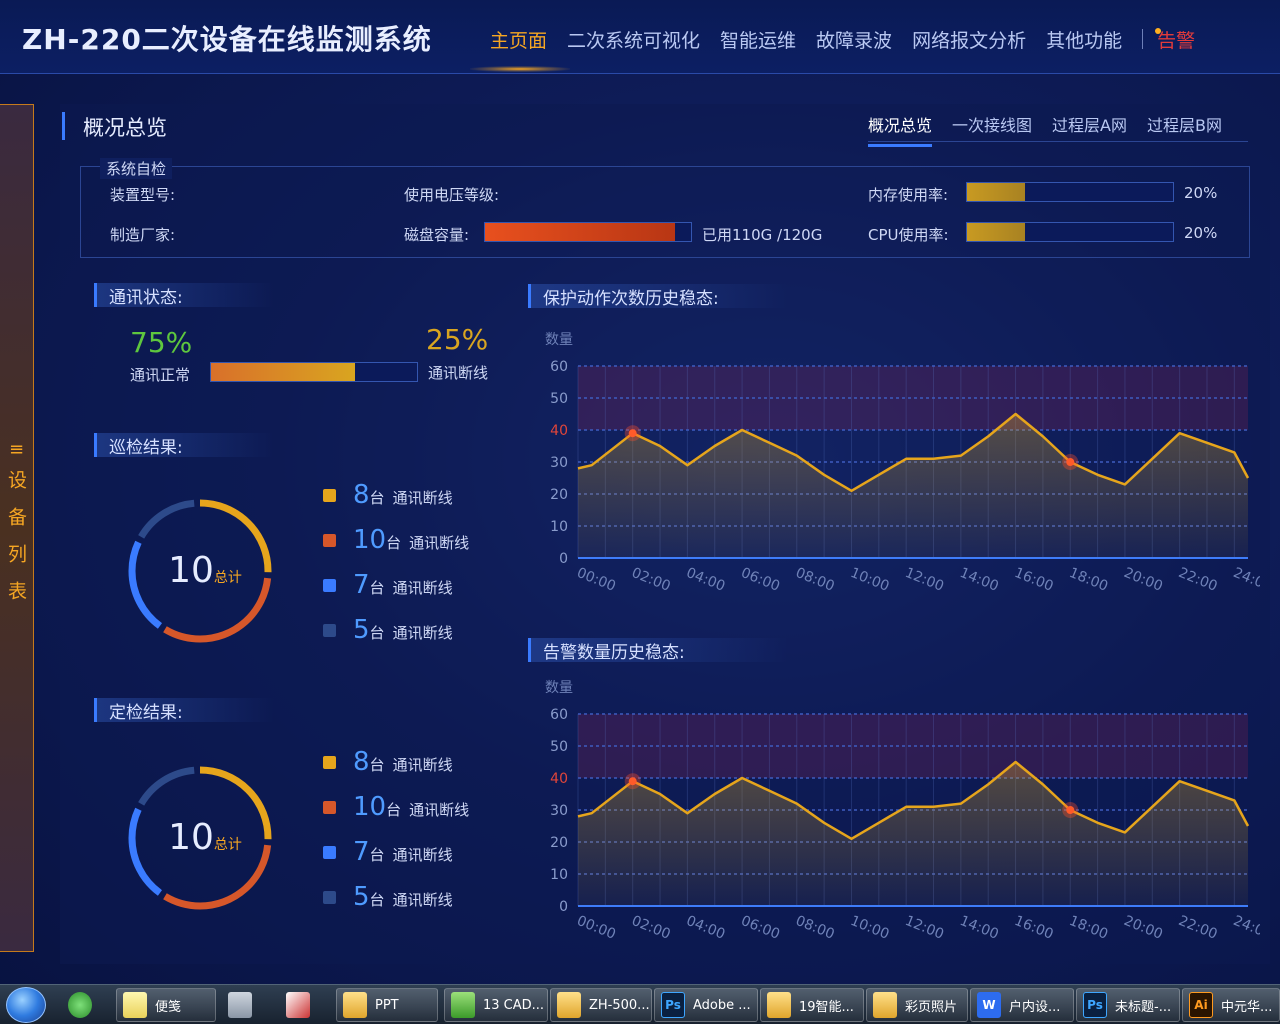  Describe the element at coordinates (184, 710) in the screenshot. I see `regular-check-title: 定检结果:` at that location.